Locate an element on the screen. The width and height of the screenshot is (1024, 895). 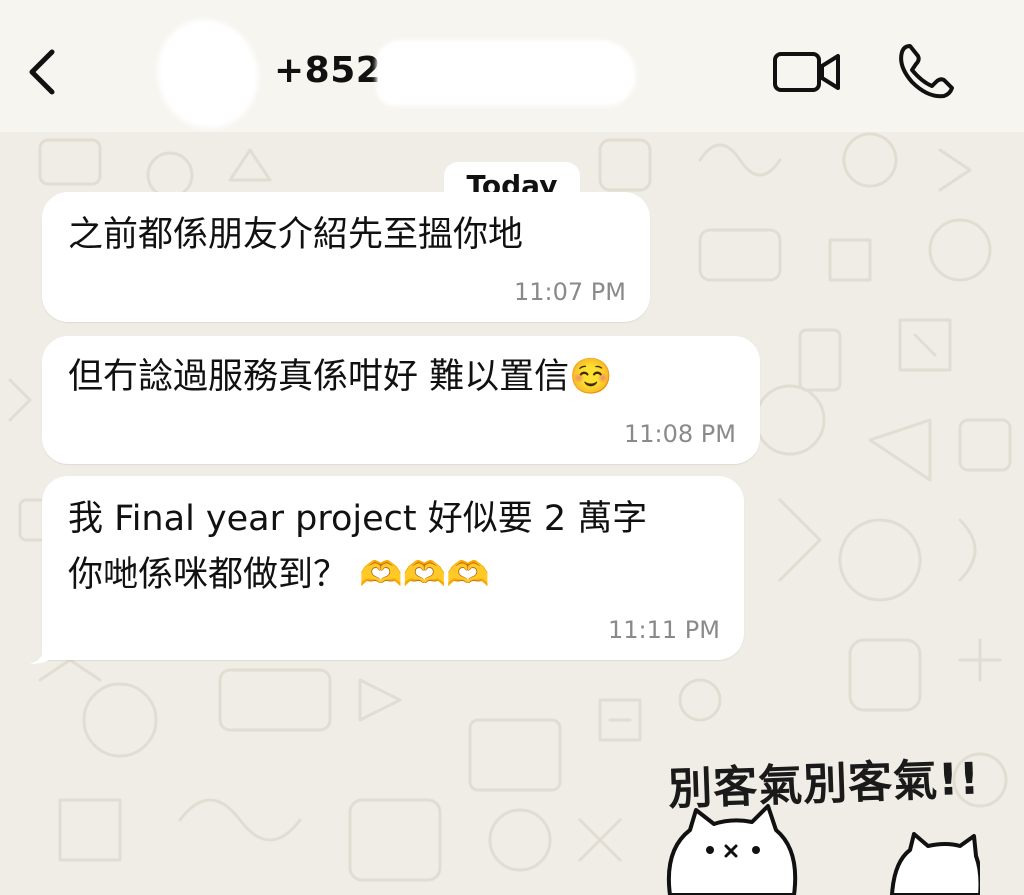
chat-header: +852 is located at coordinates (512, 66).